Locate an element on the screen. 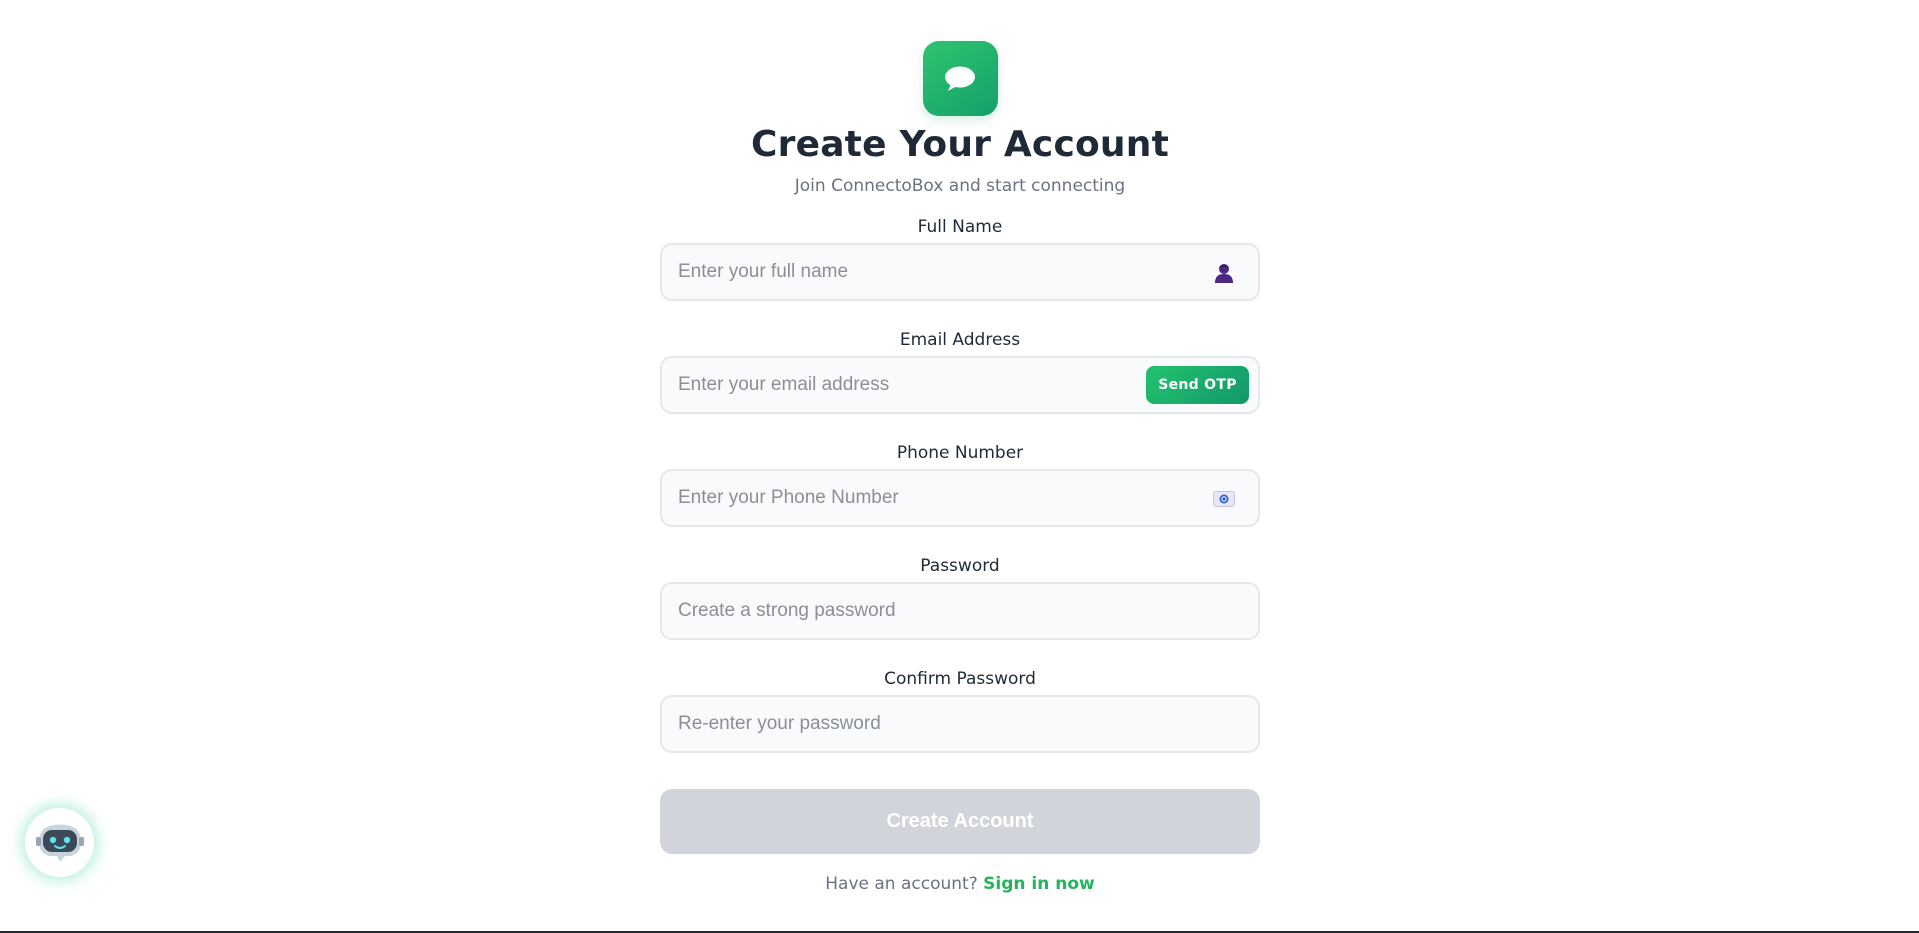 The image size is (1919, 933). full-name-field is located at coordinates (960, 272).